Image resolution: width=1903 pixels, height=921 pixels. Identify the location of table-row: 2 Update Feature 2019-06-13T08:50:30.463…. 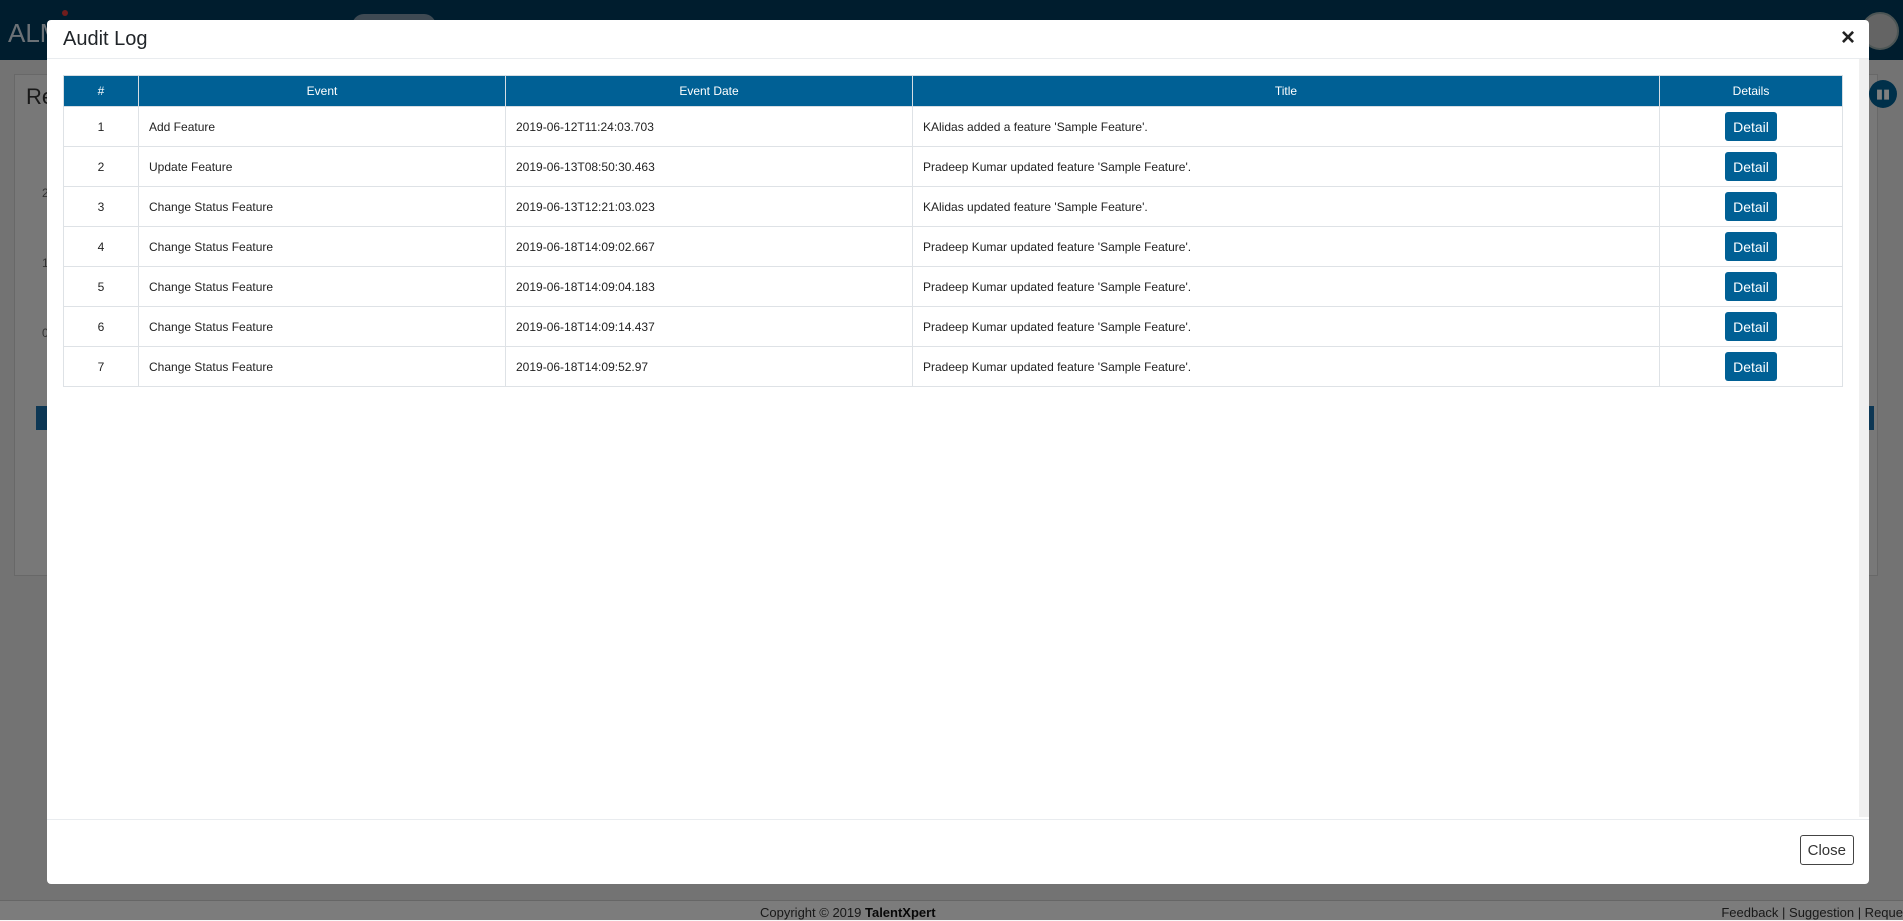
(953, 166).